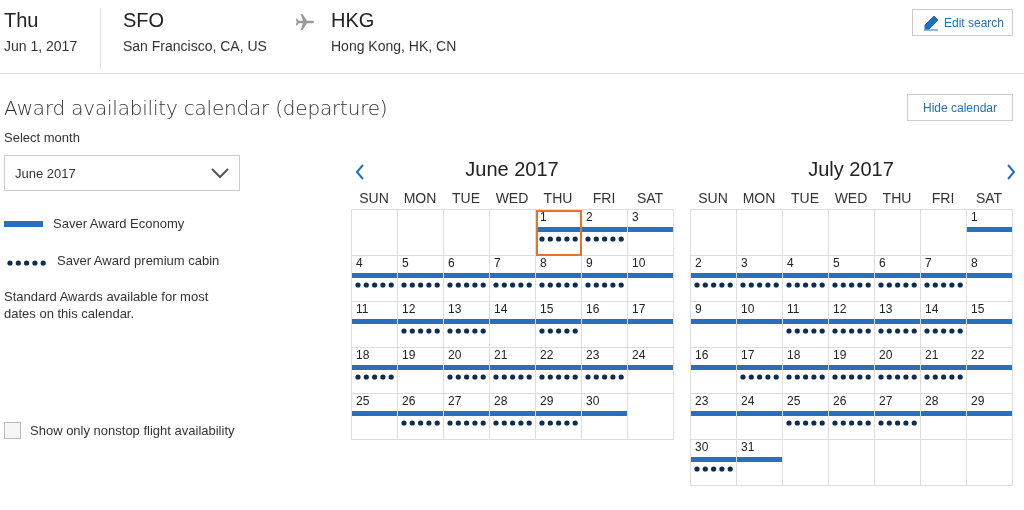 Image resolution: width=1024 pixels, height=510 pixels. What do you see at coordinates (589, 263) in the screenshot?
I see `day-number: 9` at bounding box center [589, 263].